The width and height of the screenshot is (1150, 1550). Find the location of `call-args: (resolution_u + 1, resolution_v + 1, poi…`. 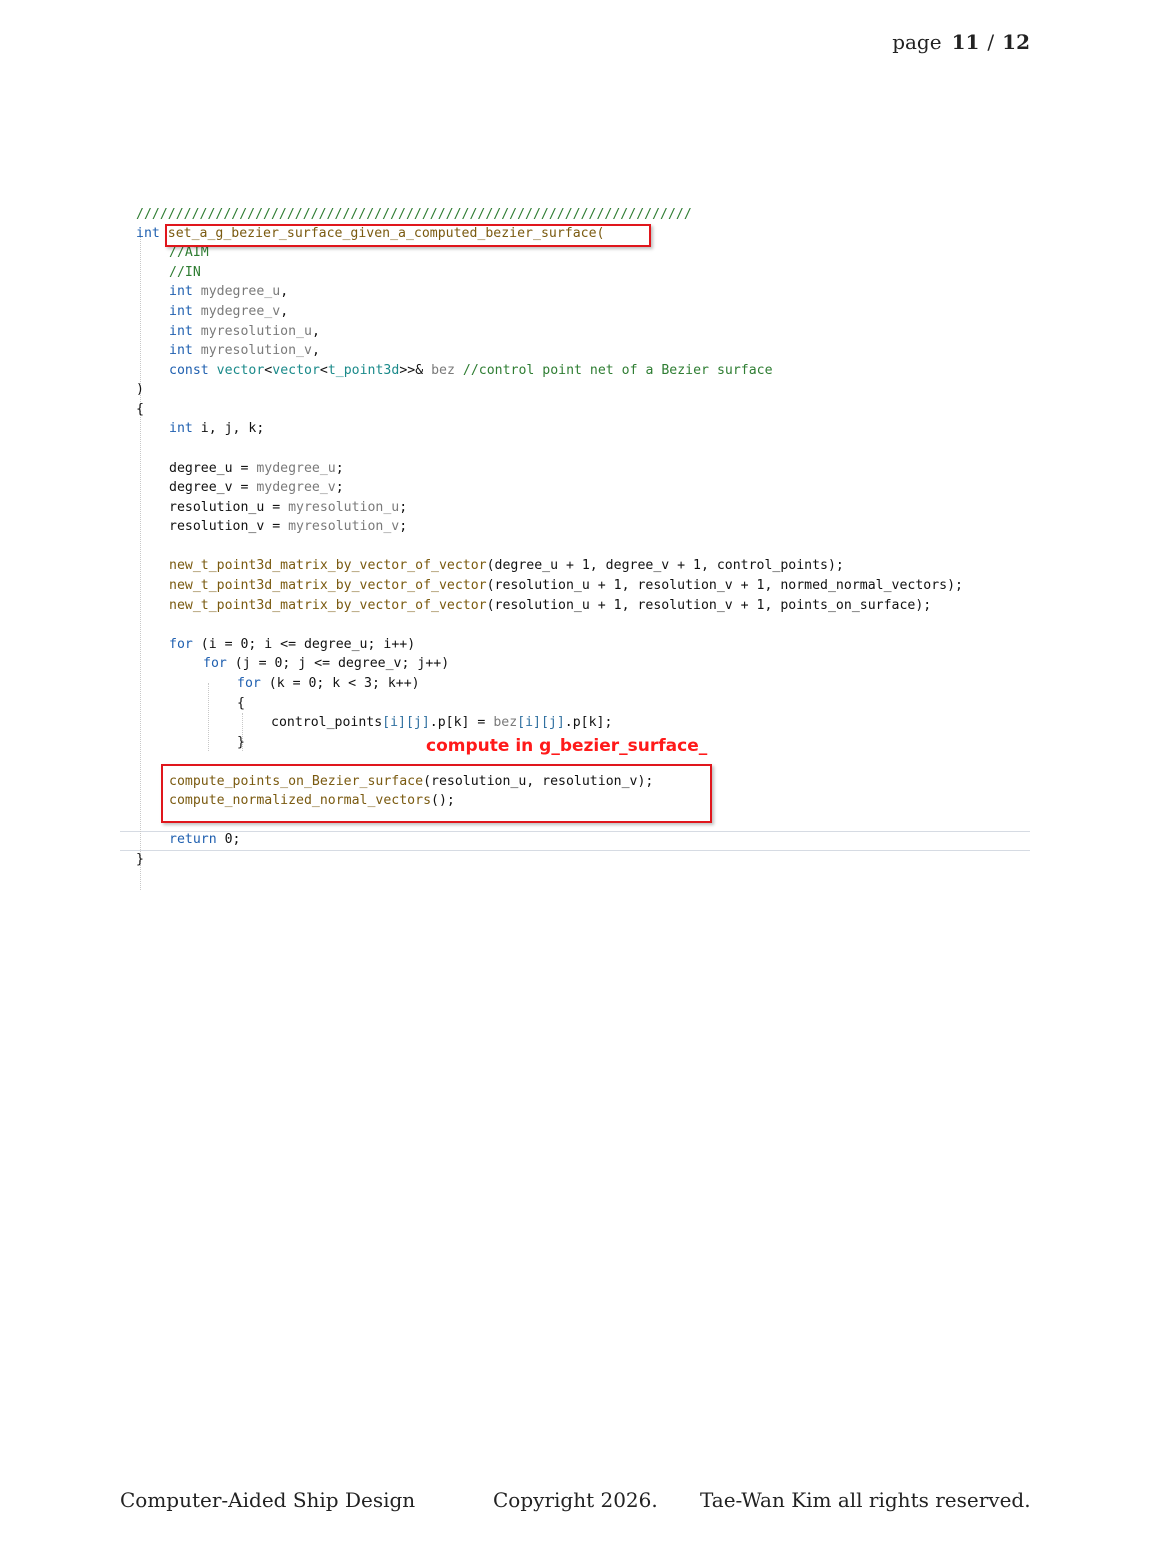

call-args: (resolution_u + 1, resolution_v + 1, poi… is located at coordinates (709, 605).